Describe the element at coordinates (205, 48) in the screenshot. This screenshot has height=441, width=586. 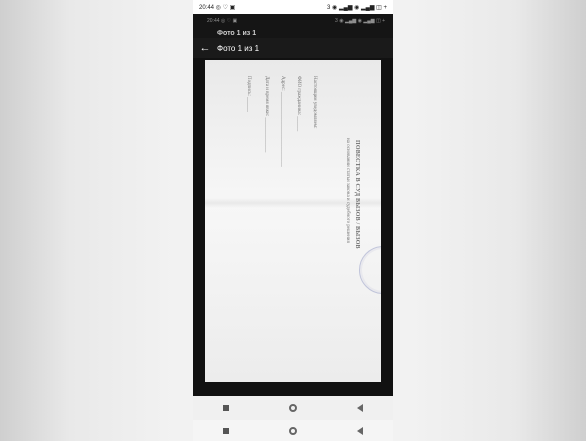
I see `back-icon: ←` at that location.